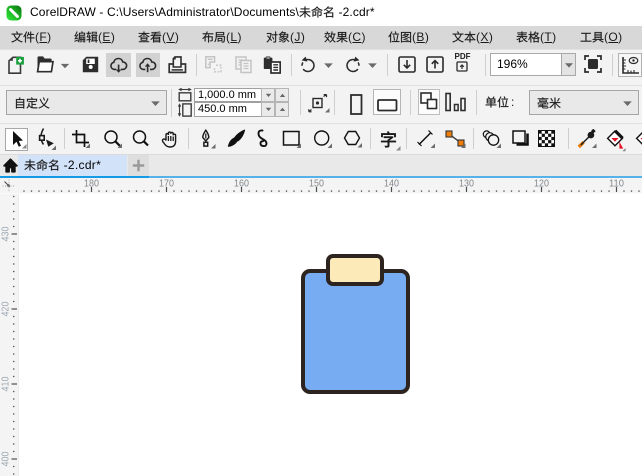 This screenshot has height=476, width=642. What do you see at coordinates (5, 458) in the screenshot?
I see `svg-text: 400` at bounding box center [5, 458].